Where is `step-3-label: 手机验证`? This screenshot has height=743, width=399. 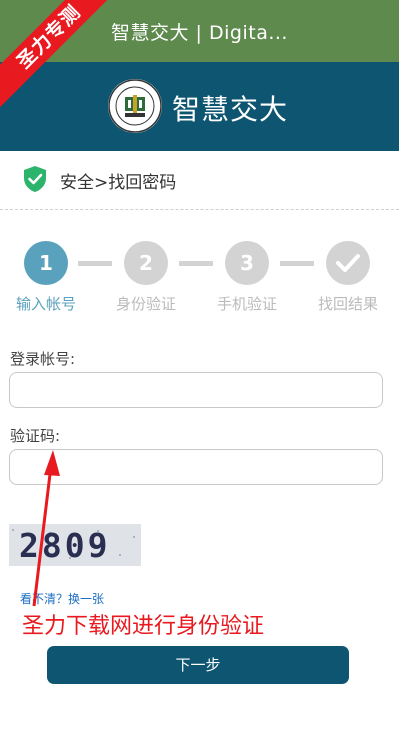
step-3-label: 手机验证 is located at coordinates (246, 304).